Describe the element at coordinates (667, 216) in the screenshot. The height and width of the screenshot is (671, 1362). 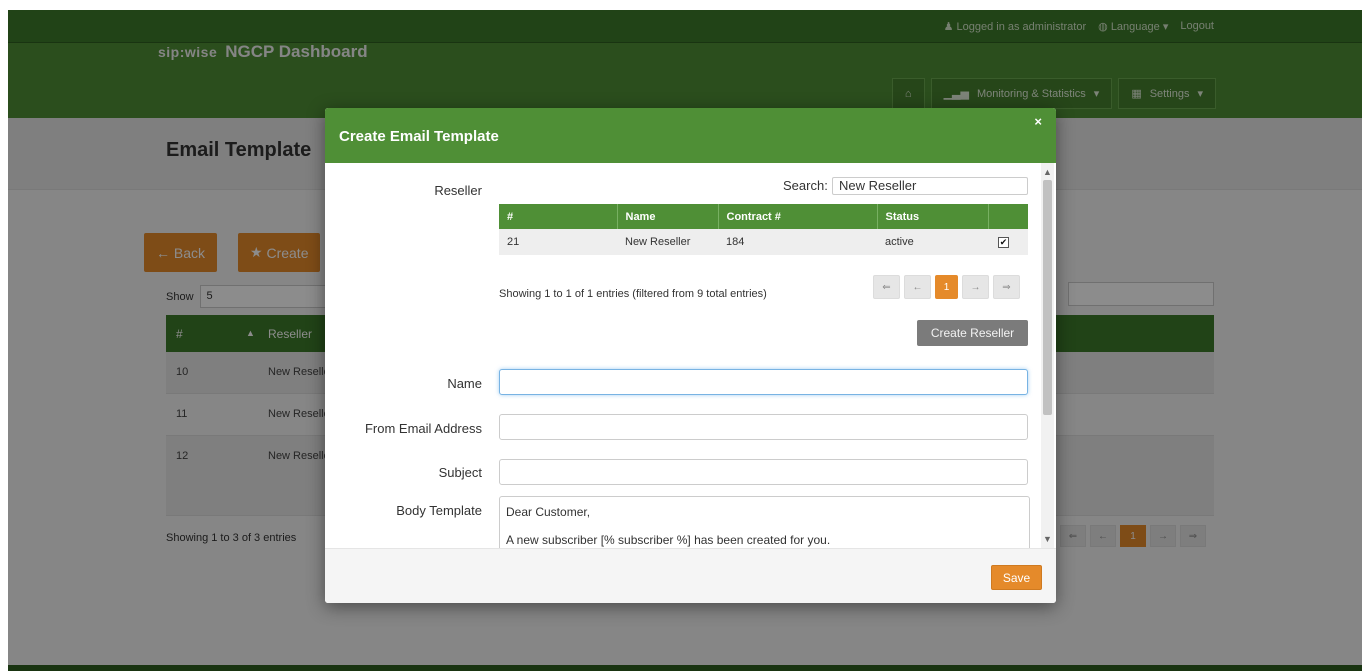
I see `col-name-header: Name` at that location.